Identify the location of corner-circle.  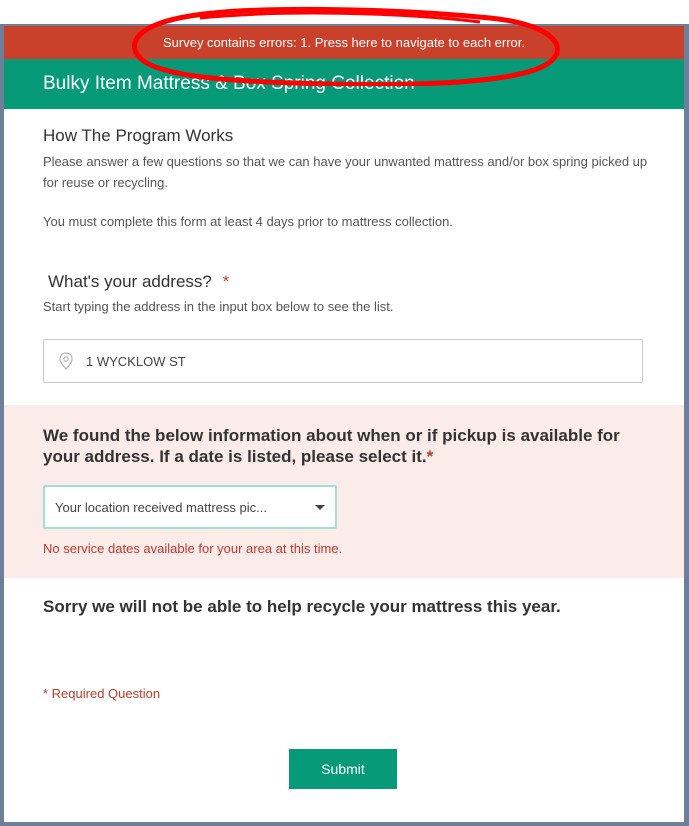
(674, 17).